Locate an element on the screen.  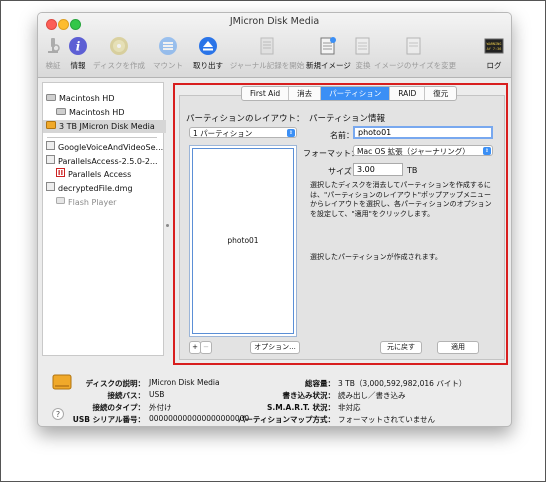
hard-disk-icon is located at coordinates (51, 98).